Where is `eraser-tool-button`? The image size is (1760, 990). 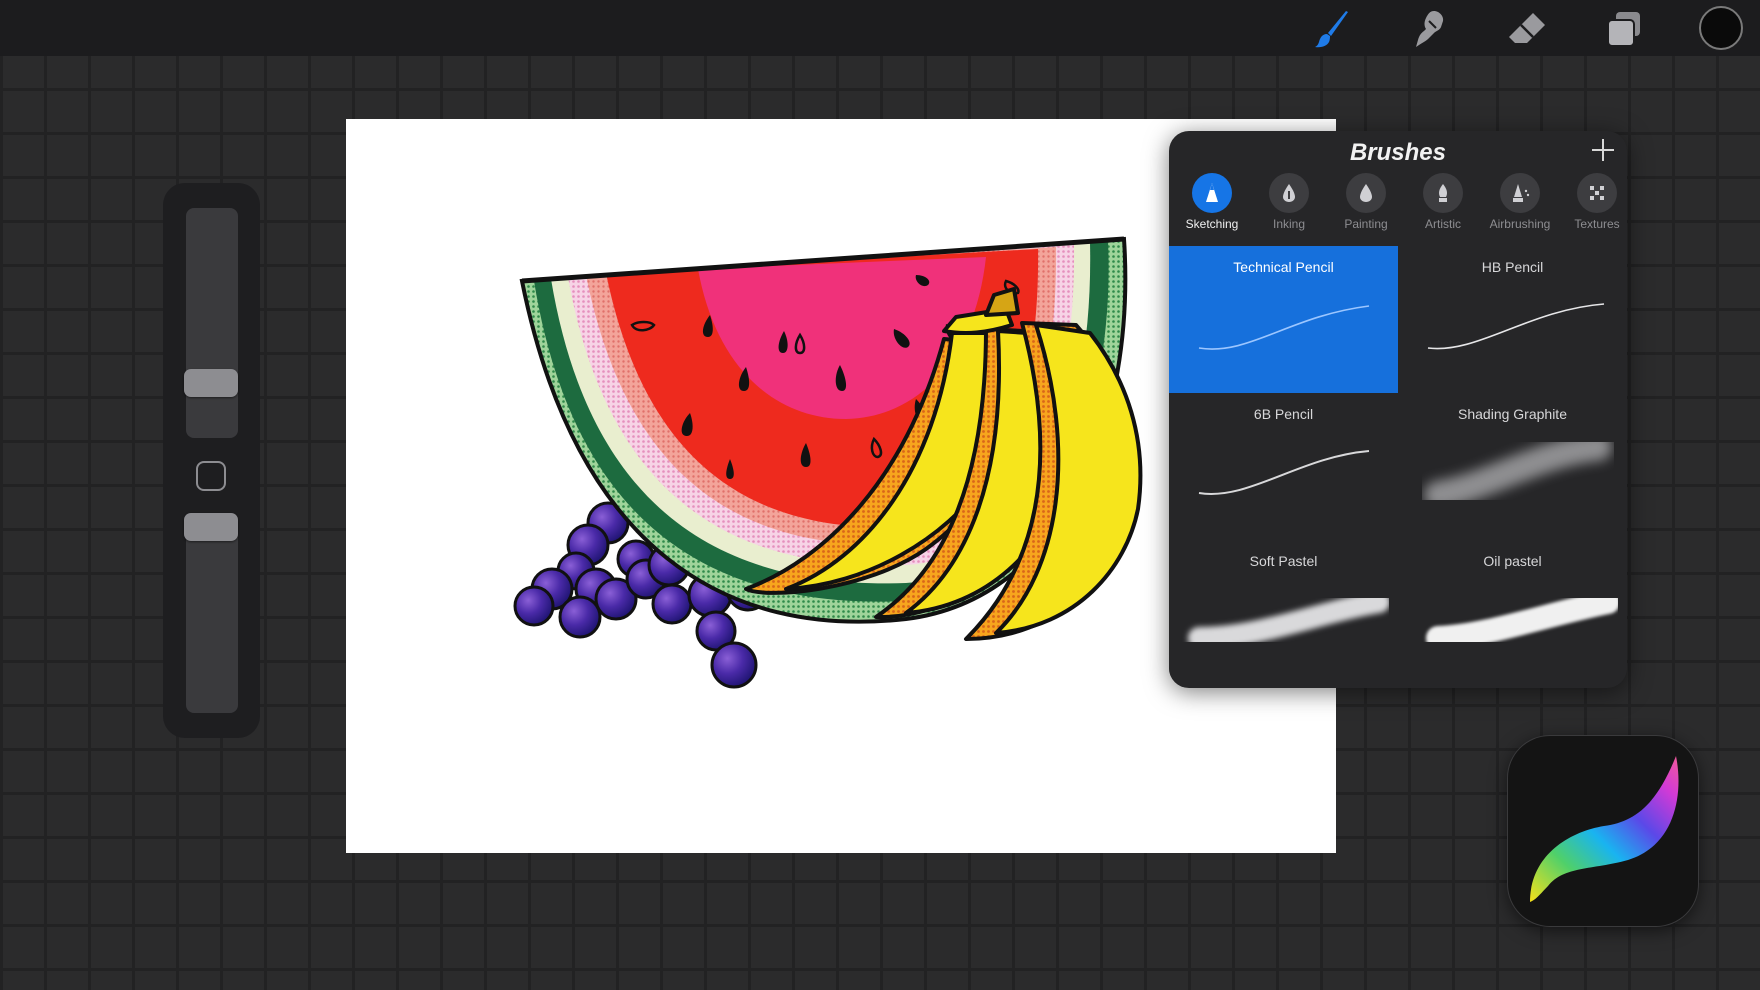
eraser-tool-button is located at coordinates (1527, 29).